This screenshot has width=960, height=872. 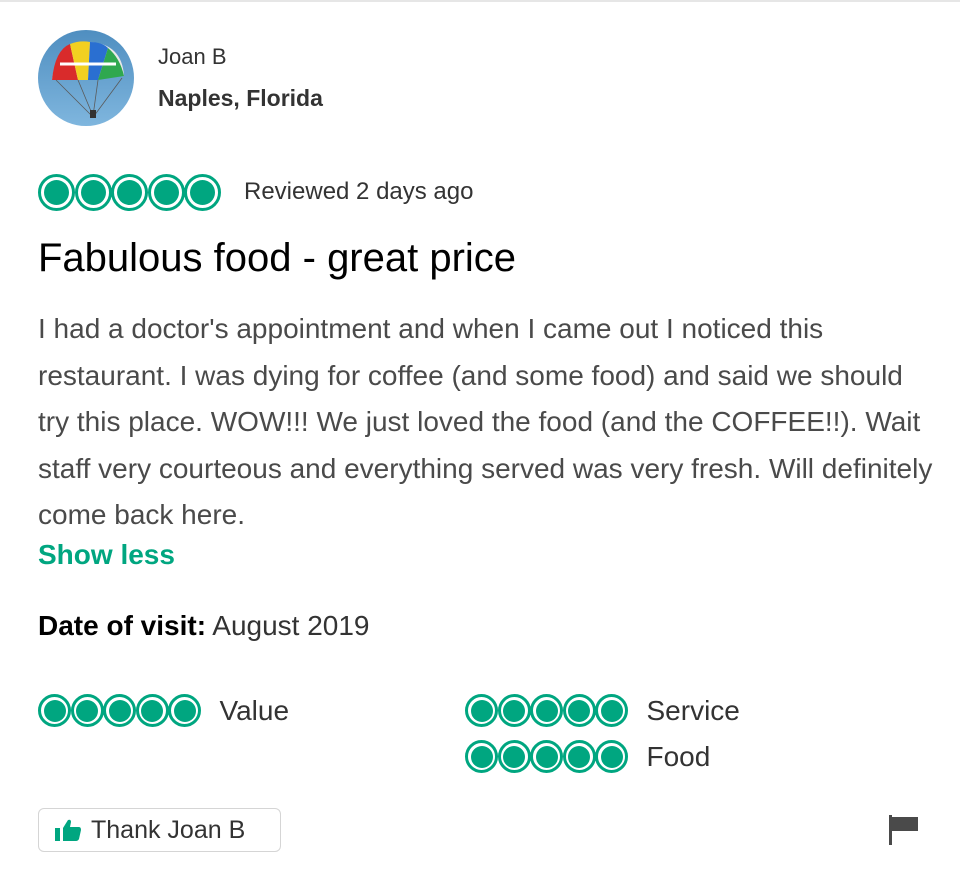 What do you see at coordinates (693, 710) in the screenshot?
I see `subrating-label: Service` at bounding box center [693, 710].